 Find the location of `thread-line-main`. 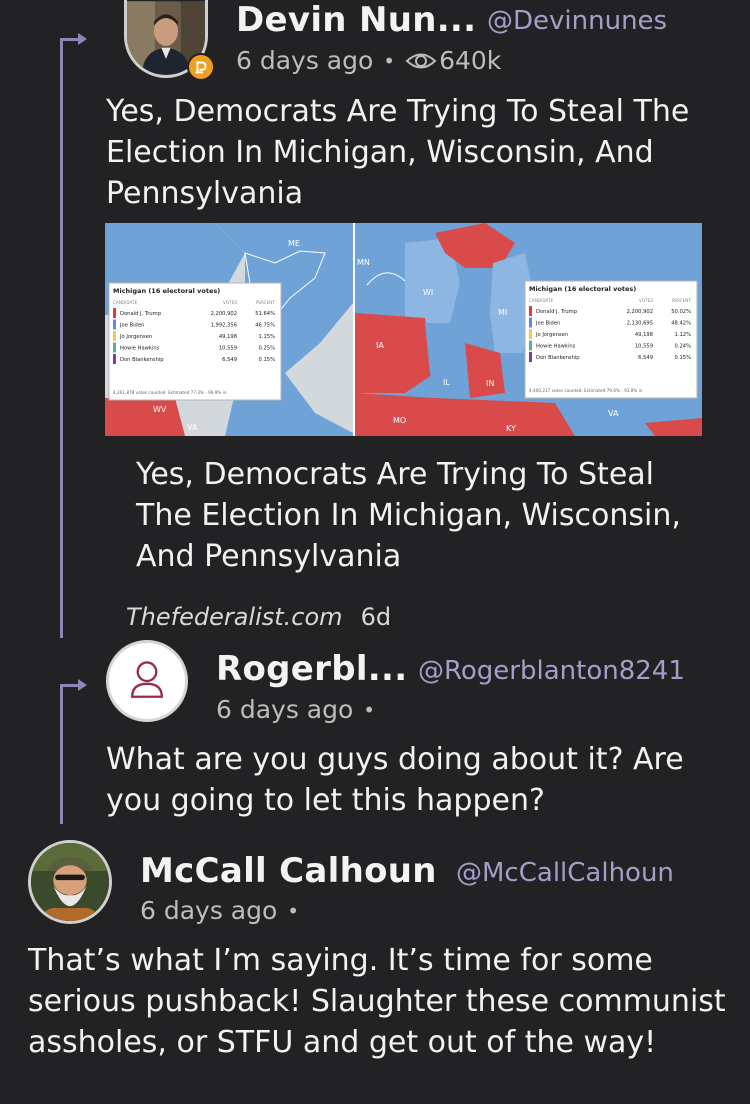

thread-line-main is located at coordinates (61, 338).